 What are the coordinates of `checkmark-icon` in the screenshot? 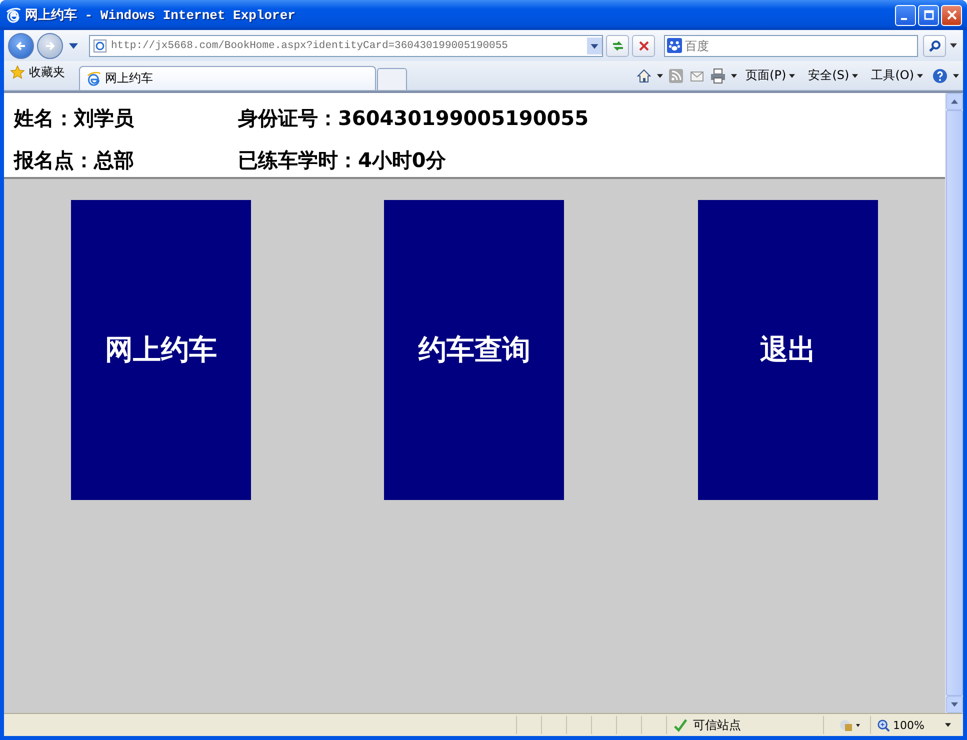 It's located at (680, 725).